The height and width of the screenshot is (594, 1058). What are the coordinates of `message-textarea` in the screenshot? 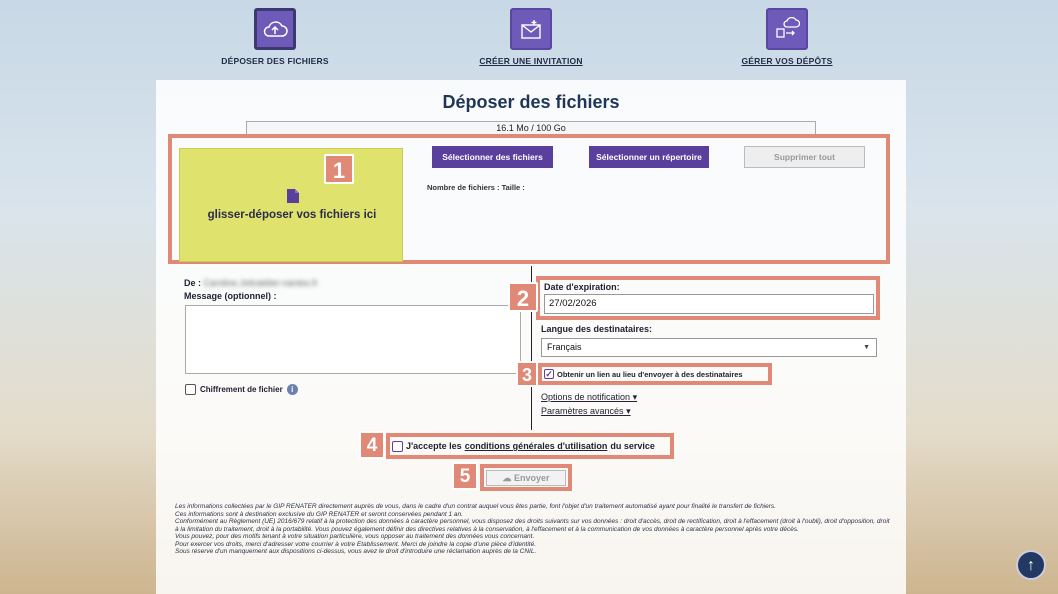 It's located at (353, 339).